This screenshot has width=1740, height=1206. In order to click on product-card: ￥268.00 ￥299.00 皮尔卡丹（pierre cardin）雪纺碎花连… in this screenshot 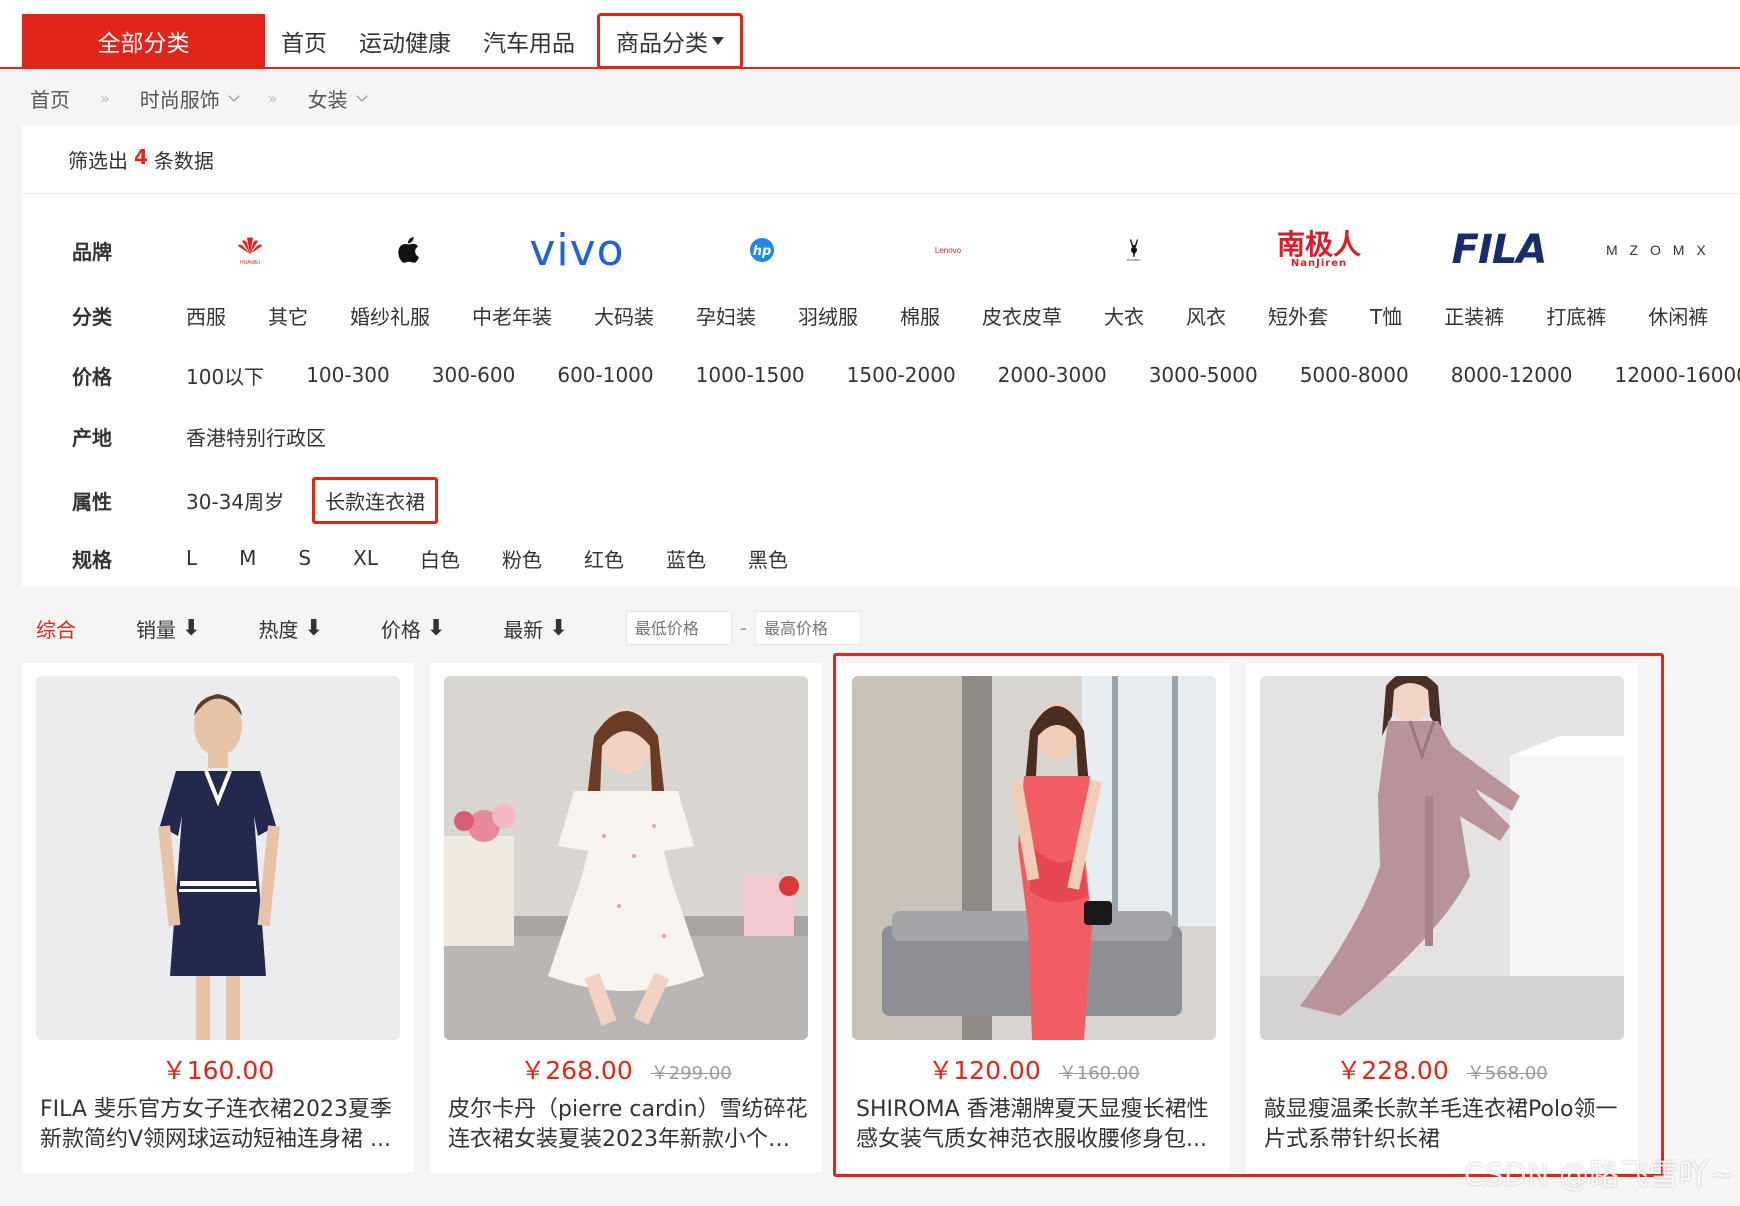, I will do `click(626, 918)`.